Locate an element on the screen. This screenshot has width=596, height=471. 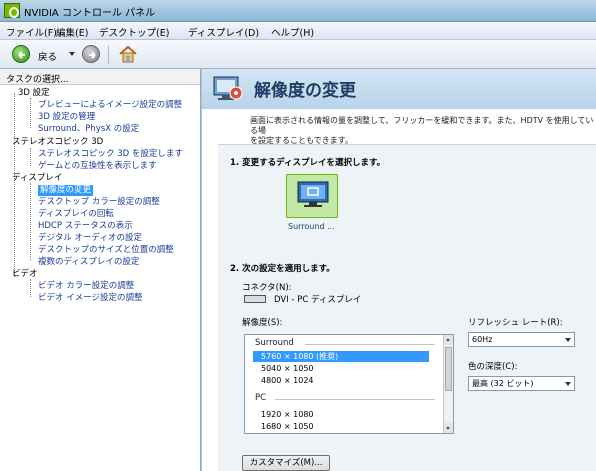
page-header: 解像度の変更 is located at coordinates (399, 89).